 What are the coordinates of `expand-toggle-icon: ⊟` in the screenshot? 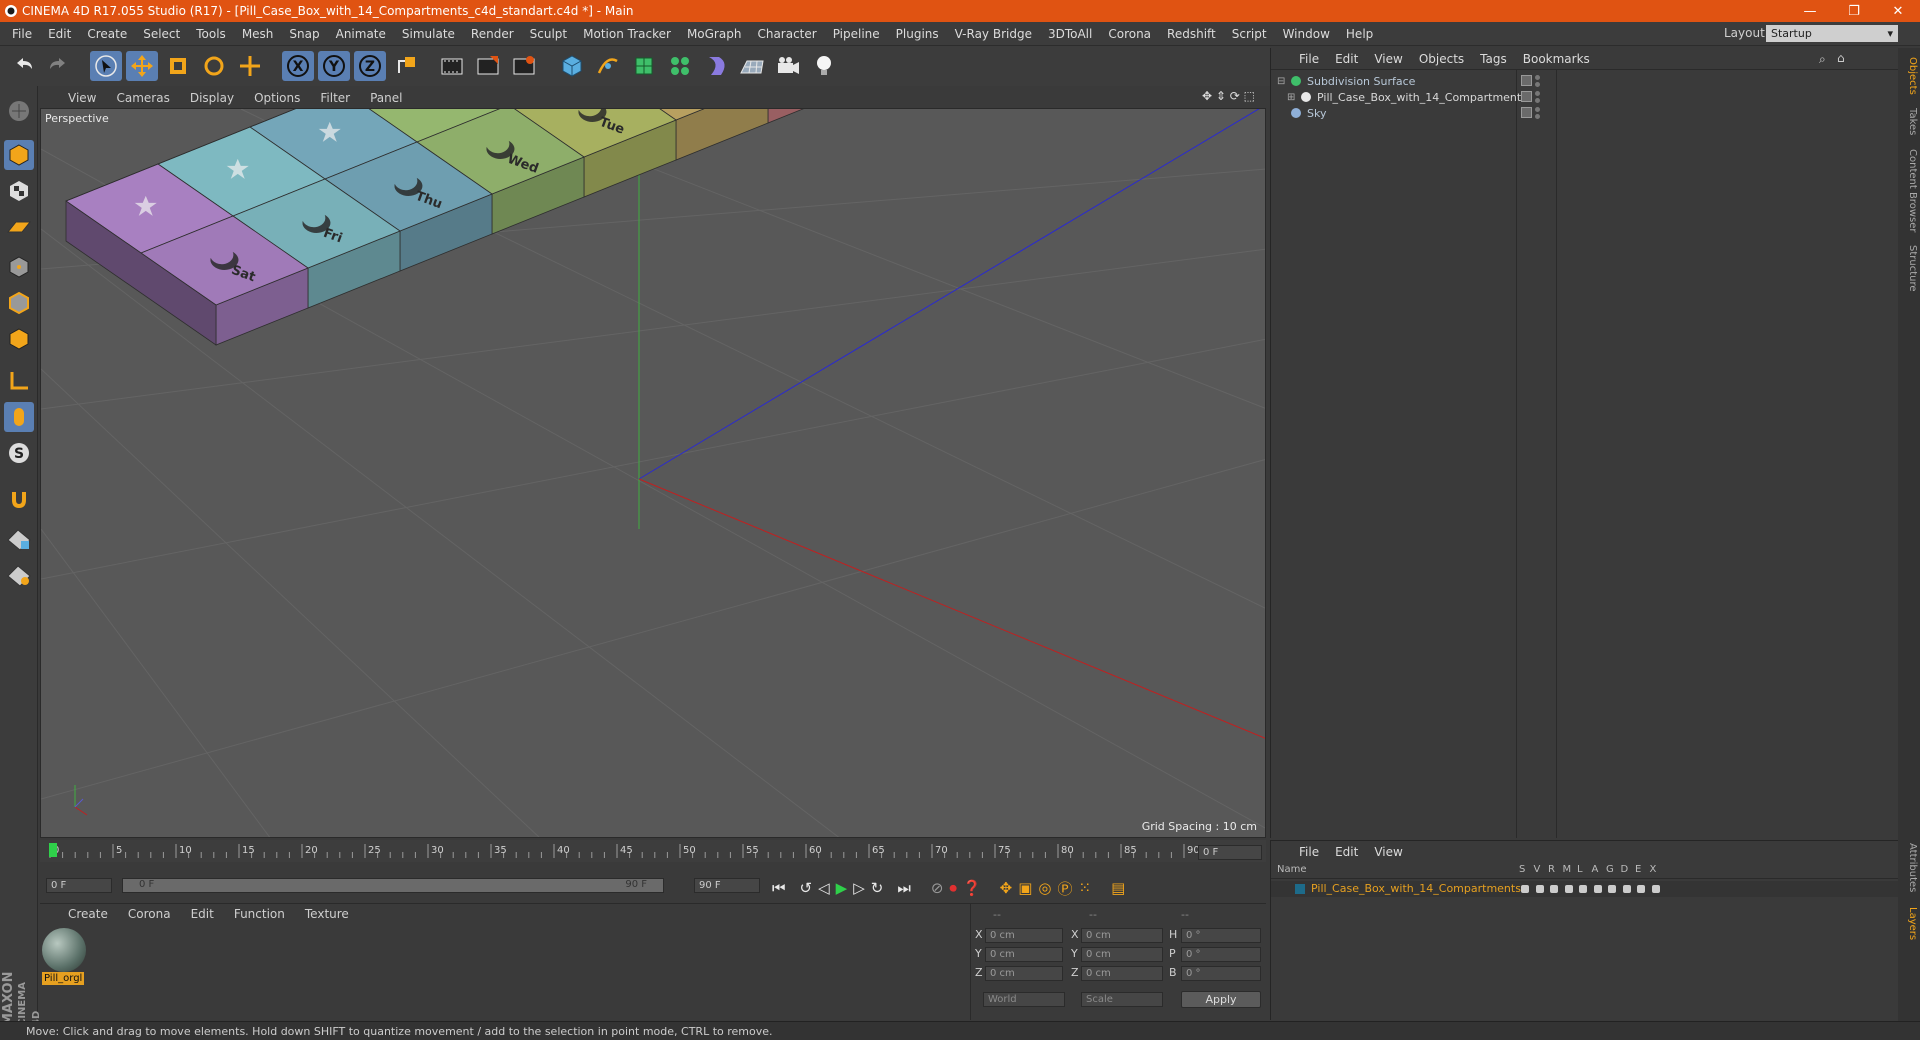 It's located at (1281, 81).